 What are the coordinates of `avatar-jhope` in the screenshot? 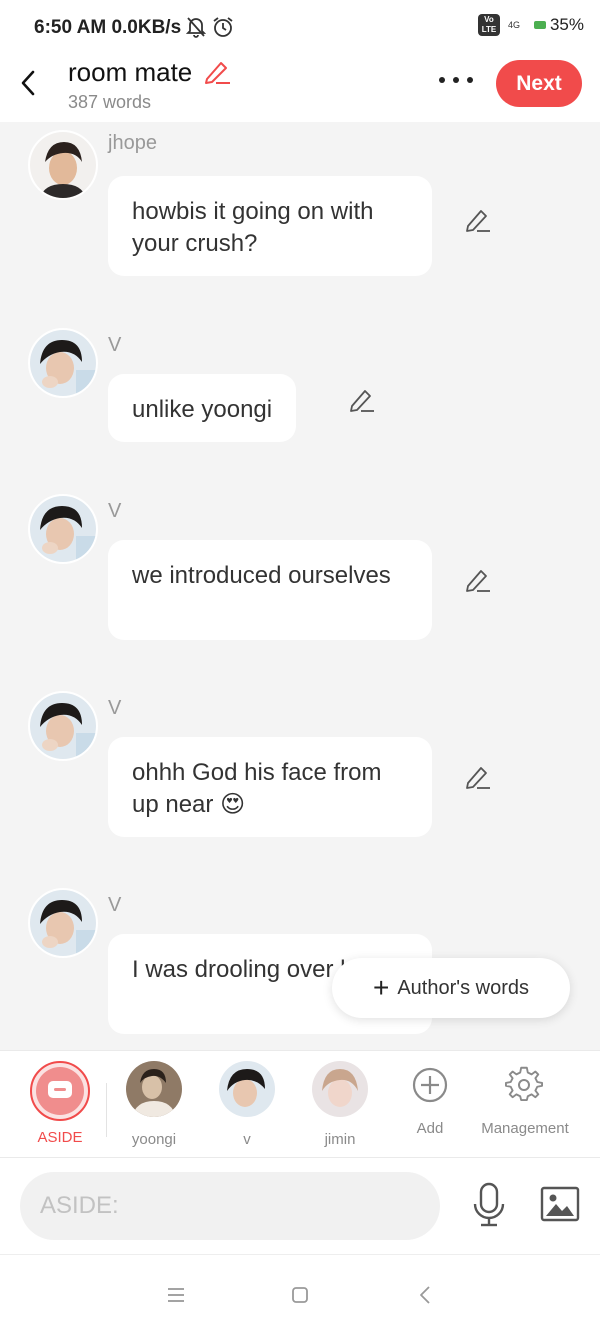 It's located at (63, 165).